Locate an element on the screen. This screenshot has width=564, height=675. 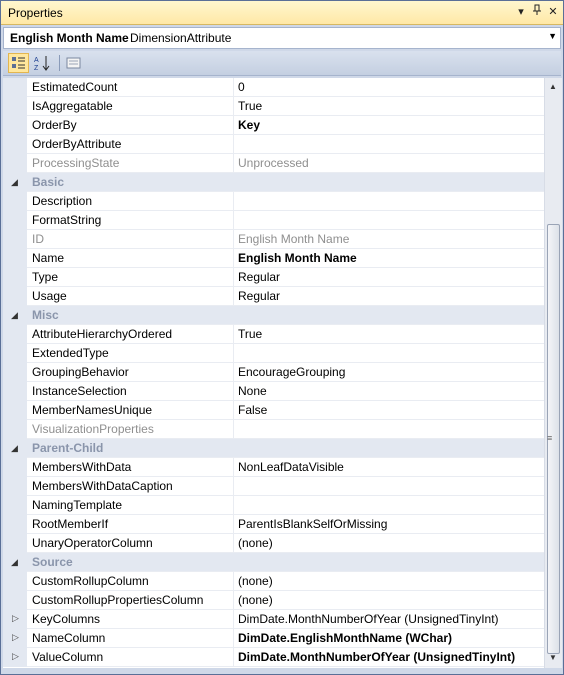
categorized-button is located at coordinates (18, 63).